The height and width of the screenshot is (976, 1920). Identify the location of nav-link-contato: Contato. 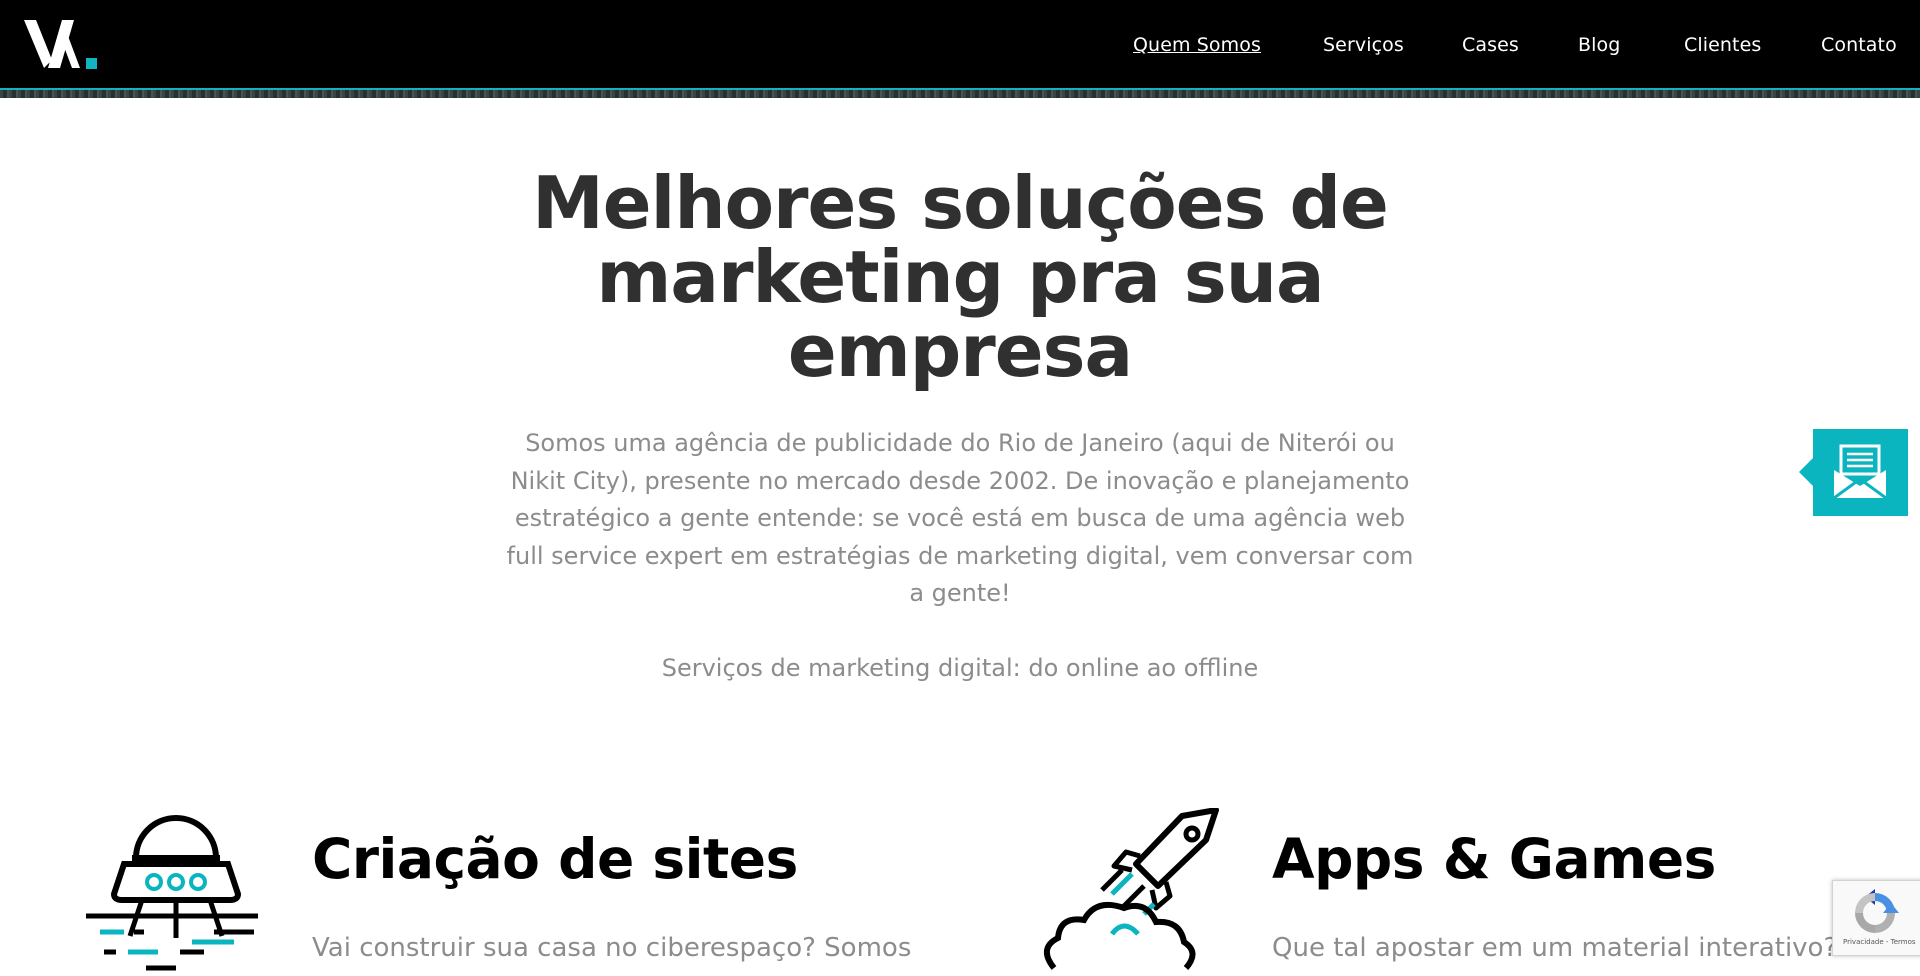
(1859, 45).